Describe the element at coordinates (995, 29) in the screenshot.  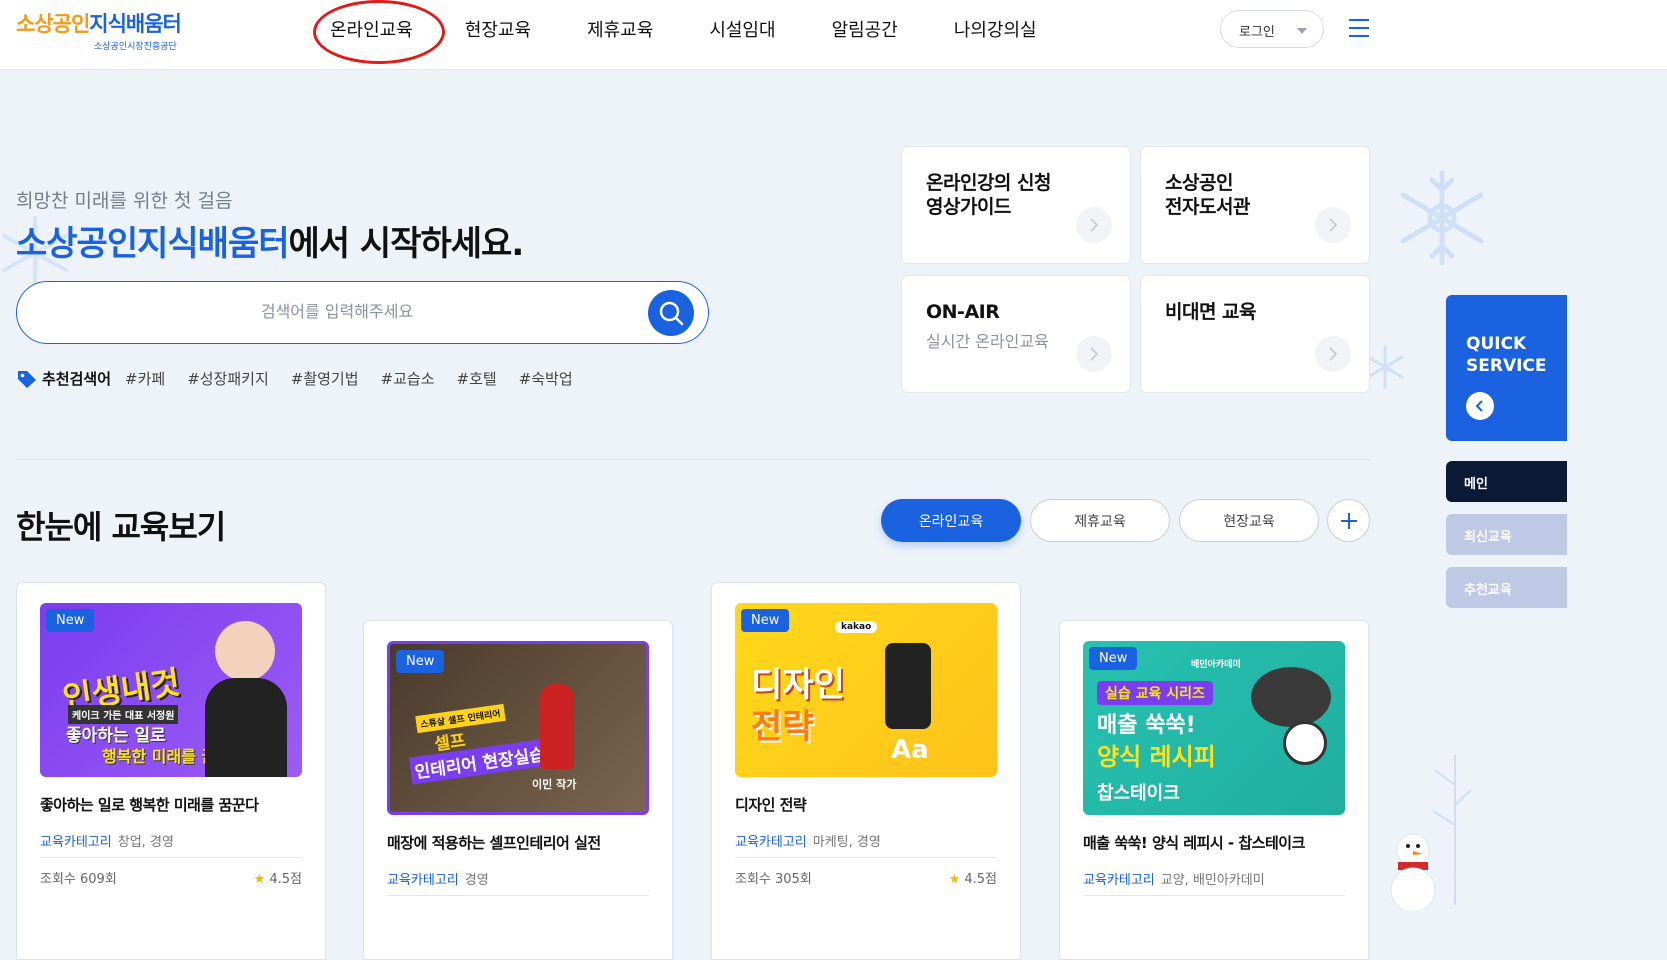
I see `nav-my-classroom: 나의강의실` at that location.